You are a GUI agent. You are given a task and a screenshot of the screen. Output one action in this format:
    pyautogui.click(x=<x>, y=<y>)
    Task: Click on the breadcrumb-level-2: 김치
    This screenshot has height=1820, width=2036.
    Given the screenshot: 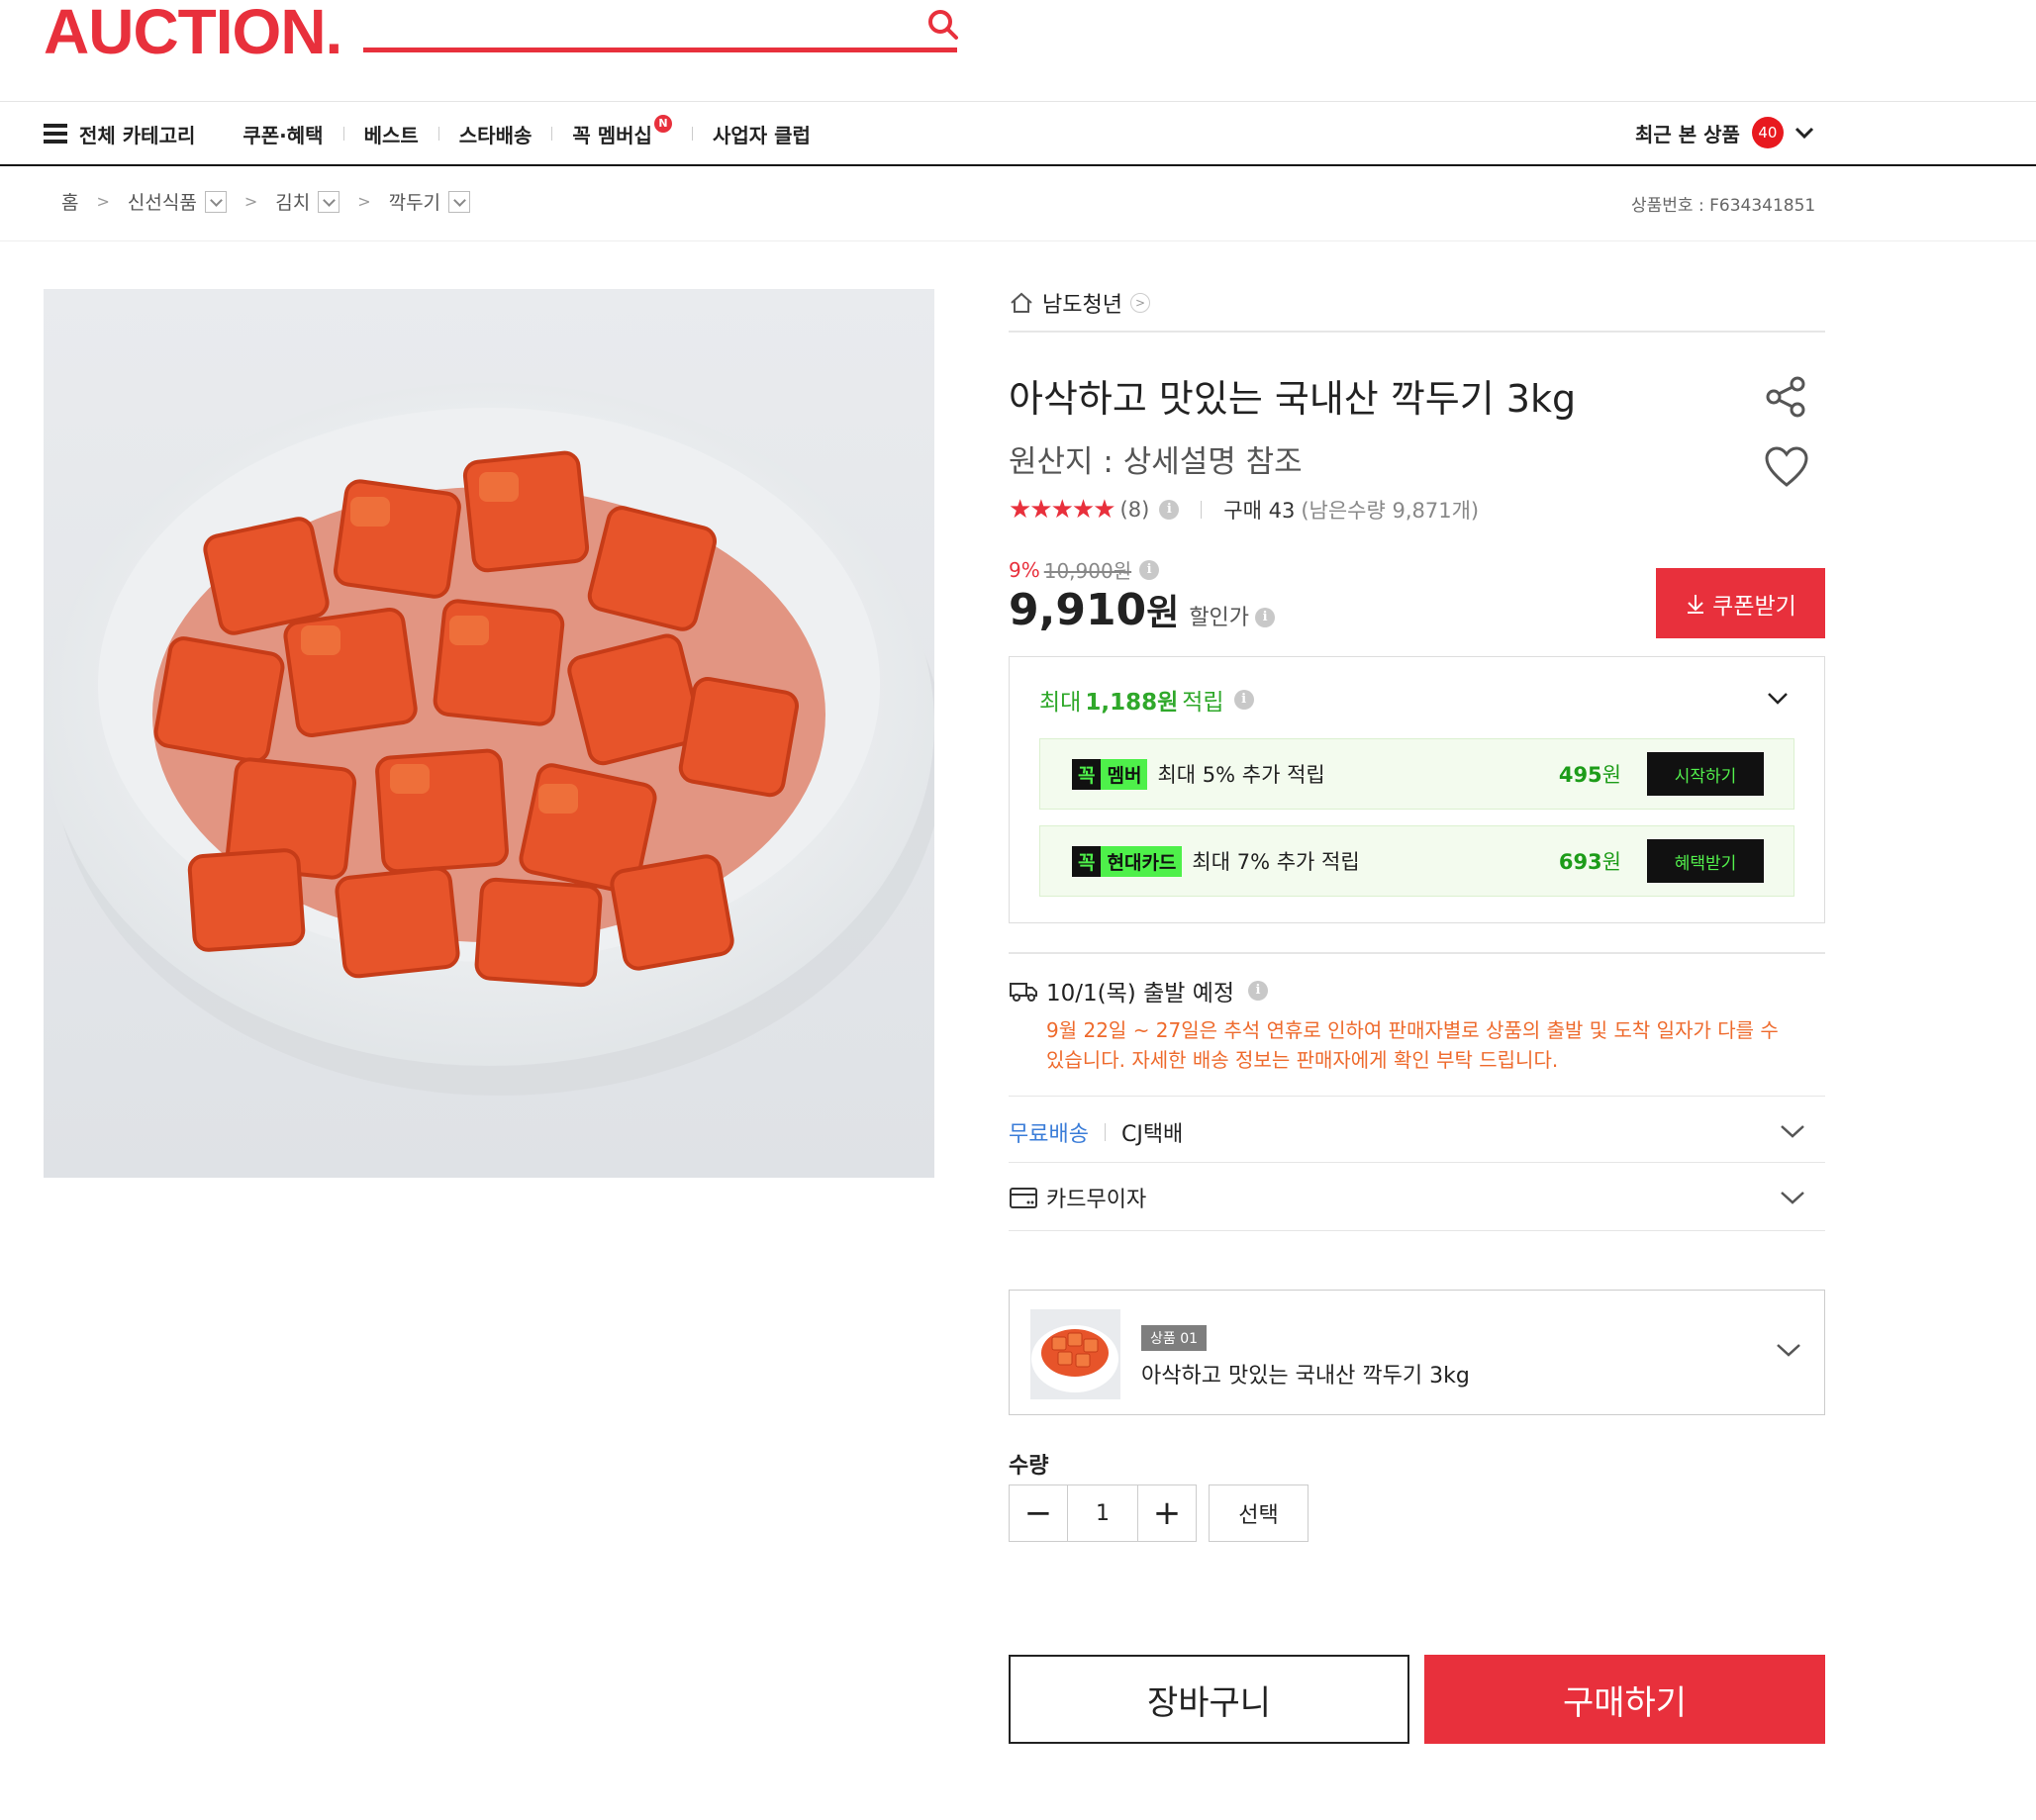 What is the action you would take?
    pyautogui.click(x=292, y=201)
    